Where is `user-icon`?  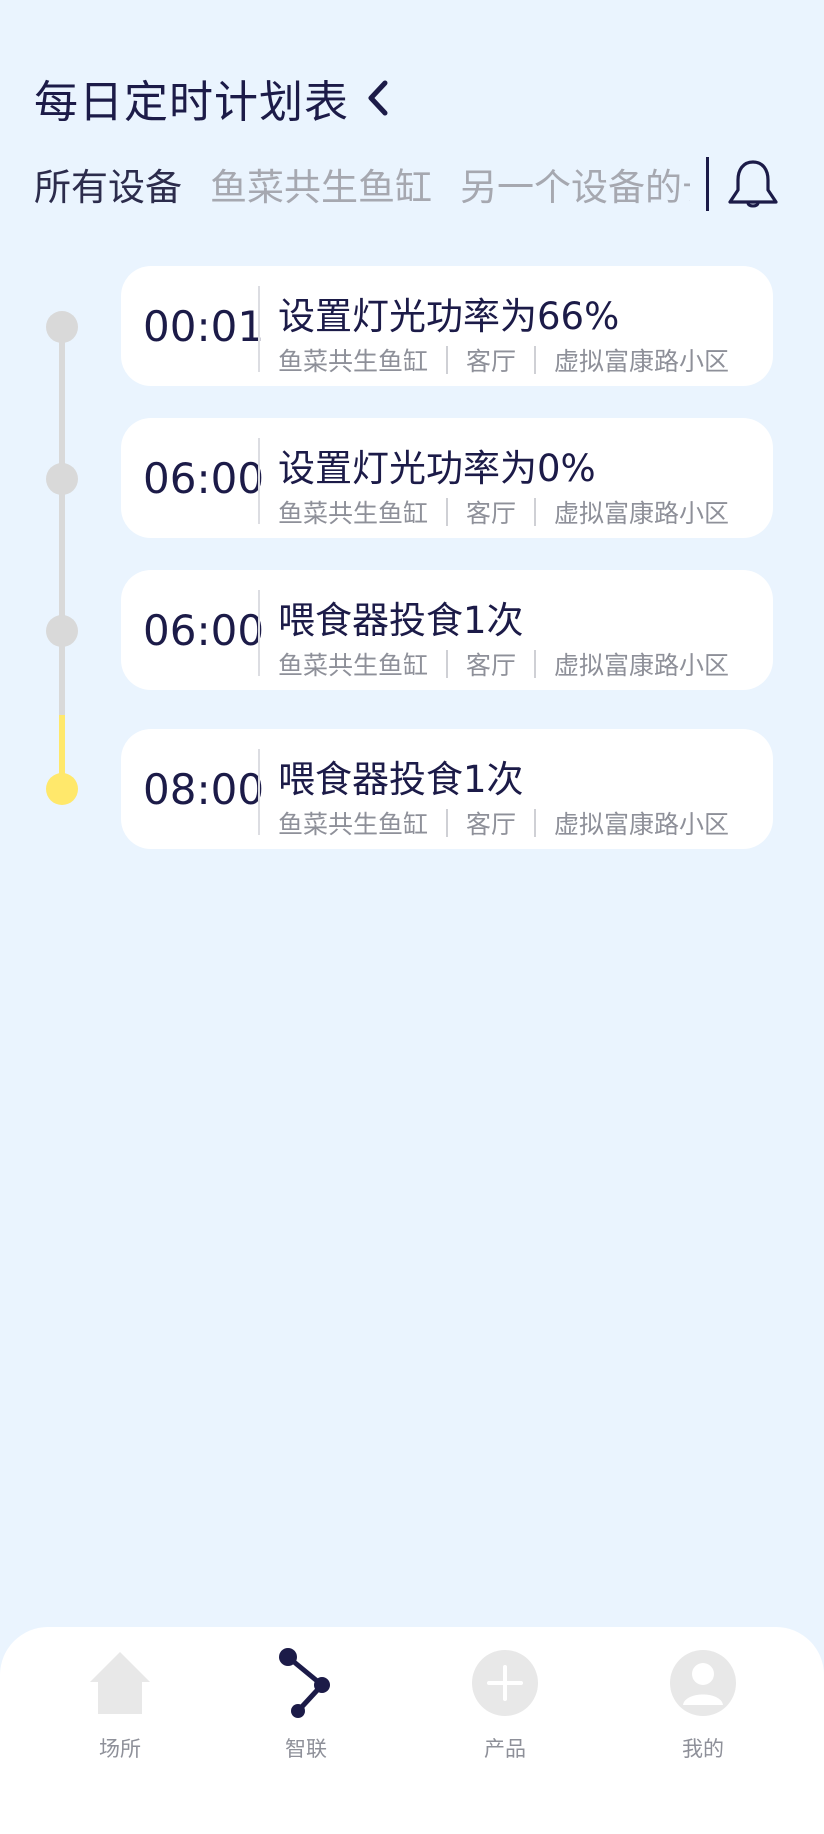 user-icon is located at coordinates (703, 1683).